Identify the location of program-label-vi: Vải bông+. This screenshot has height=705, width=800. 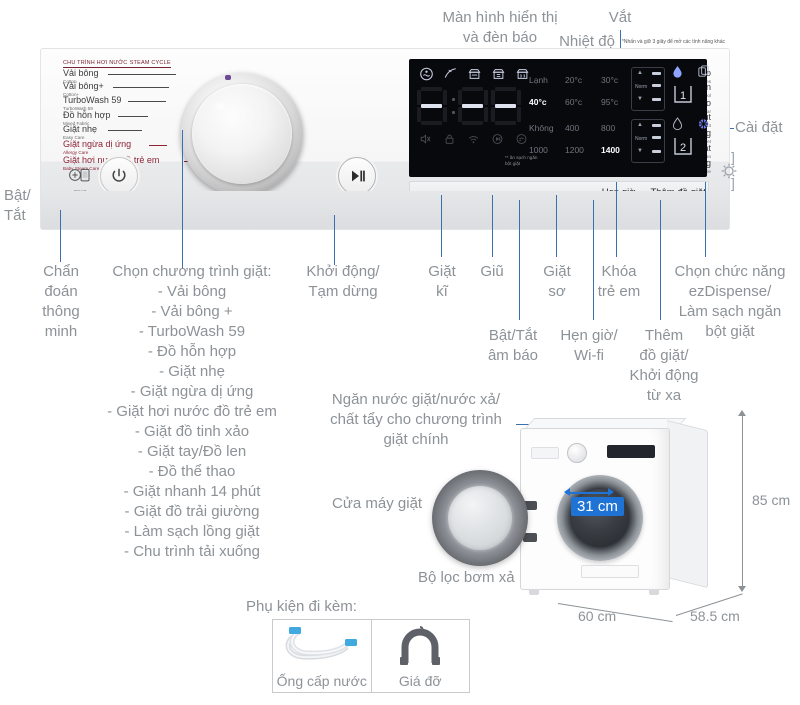
(83, 86).